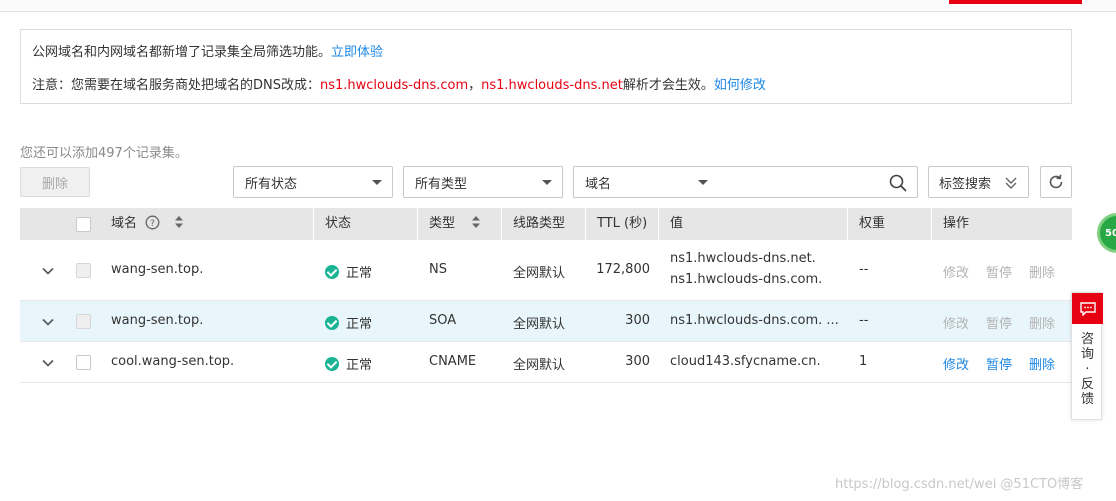 The height and width of the screenshot is (501, 1116). What do you see at coordinates (743, 258) in the screenshot?
I see `record-value-line-1: ns1.hwclouds-dns.net.` at bounding box center [743, 258].